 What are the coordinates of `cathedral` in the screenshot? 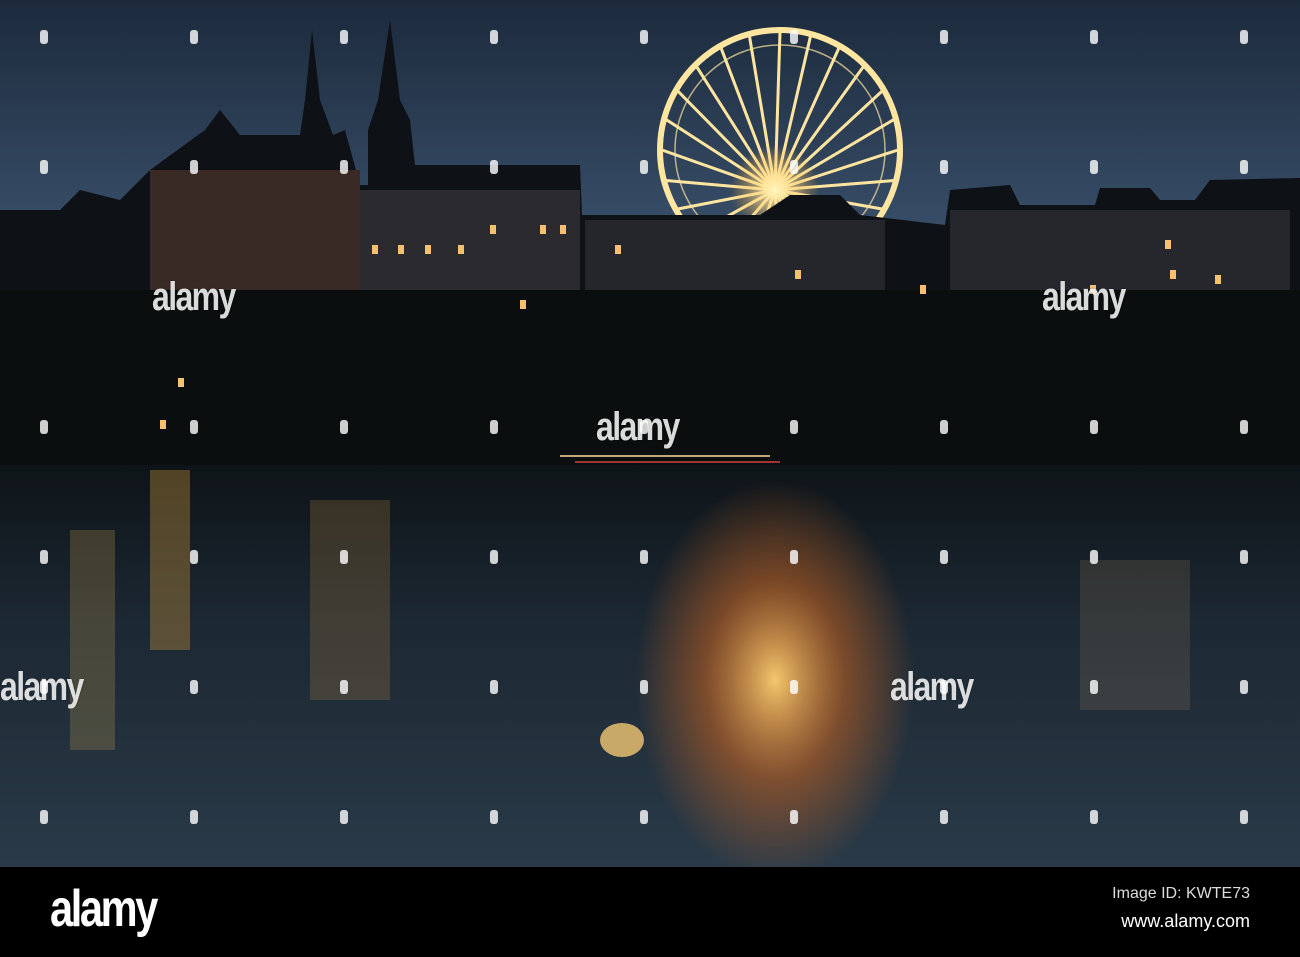 It's located at (255, 230).